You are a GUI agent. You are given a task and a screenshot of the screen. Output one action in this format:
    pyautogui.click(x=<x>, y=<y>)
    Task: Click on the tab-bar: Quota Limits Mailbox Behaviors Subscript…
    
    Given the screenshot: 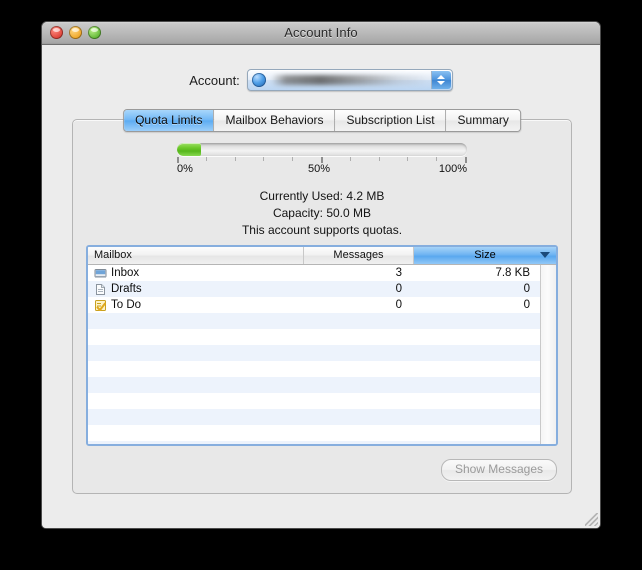 What is the action you would take?
    pyautogui.click(x=322, y=120)
    